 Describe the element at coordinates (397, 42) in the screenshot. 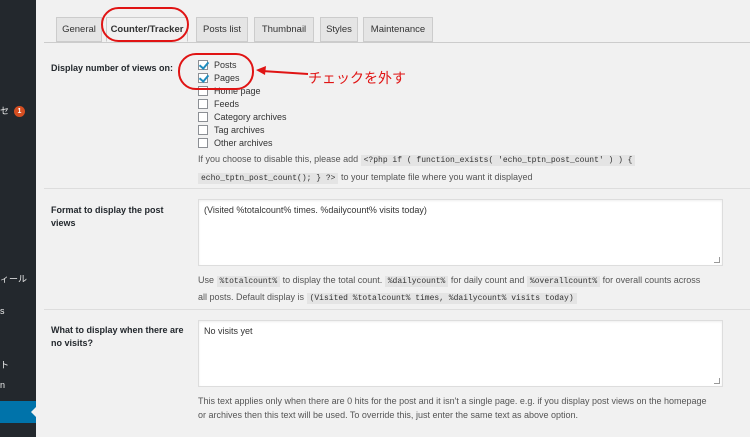

I see `tabs-divider` at that location.